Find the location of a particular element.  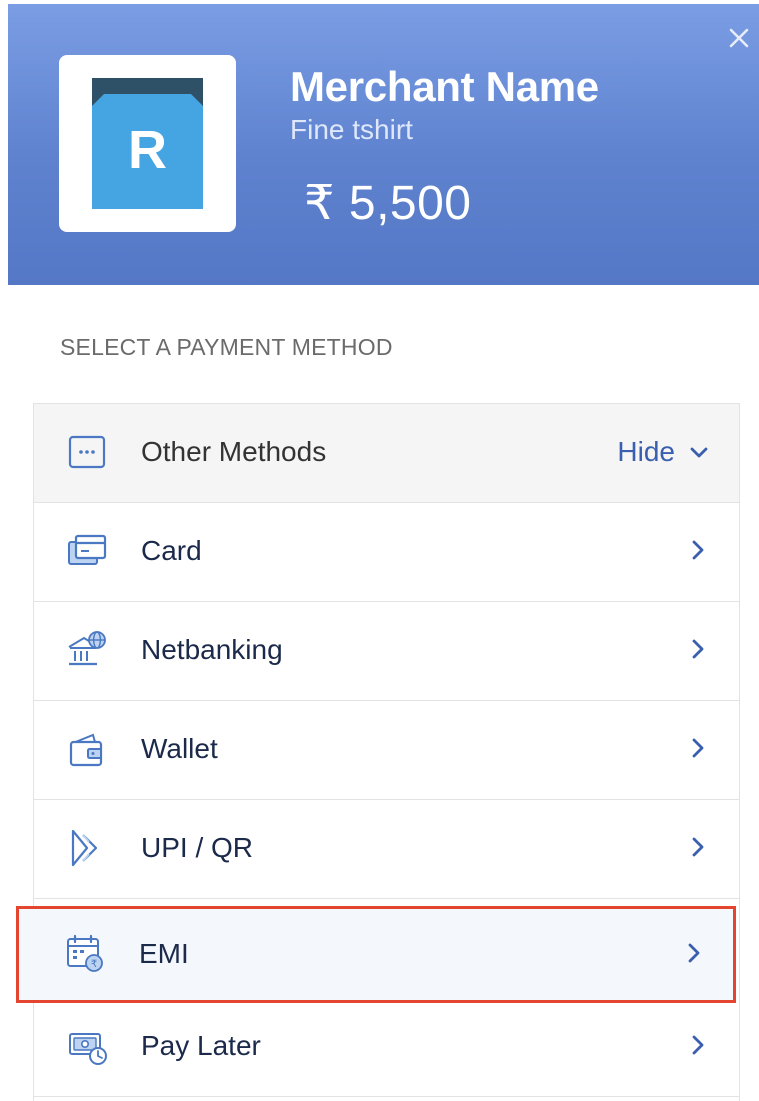

method-row-wallet: Wallet is located at coordinates (386, 750).